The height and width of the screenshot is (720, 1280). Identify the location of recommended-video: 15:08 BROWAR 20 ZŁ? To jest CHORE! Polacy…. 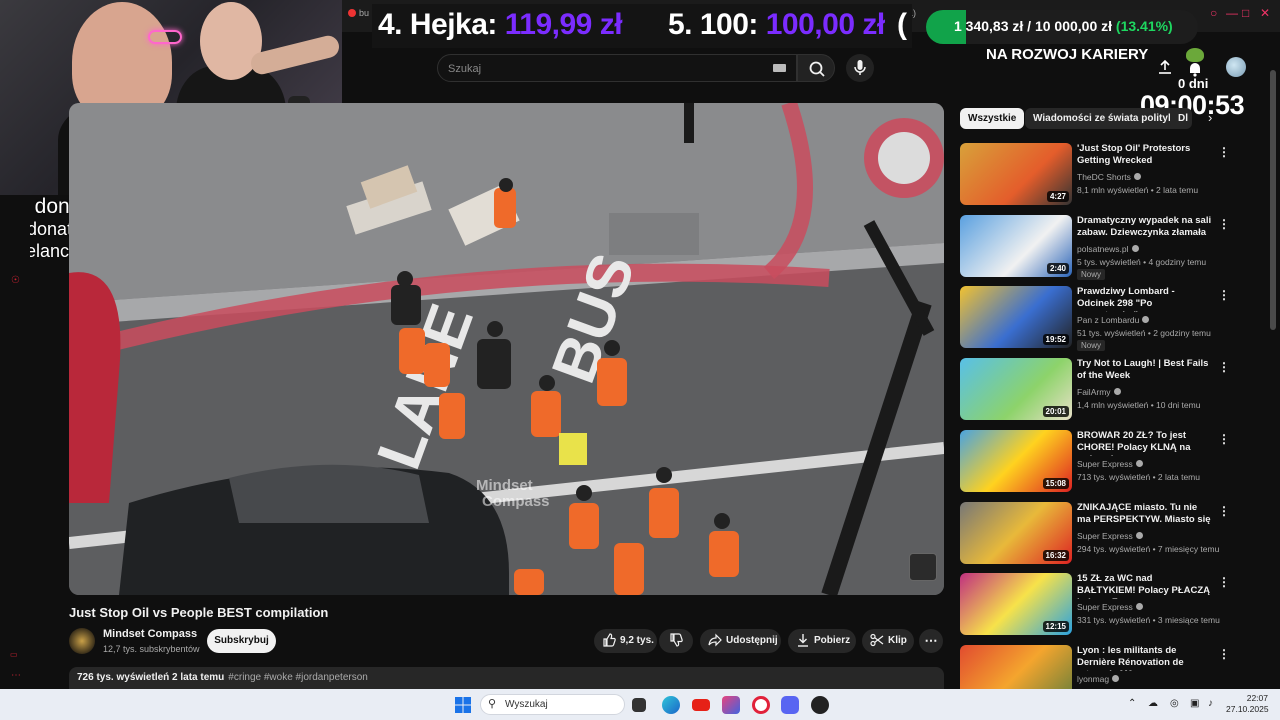
(1110, 461).